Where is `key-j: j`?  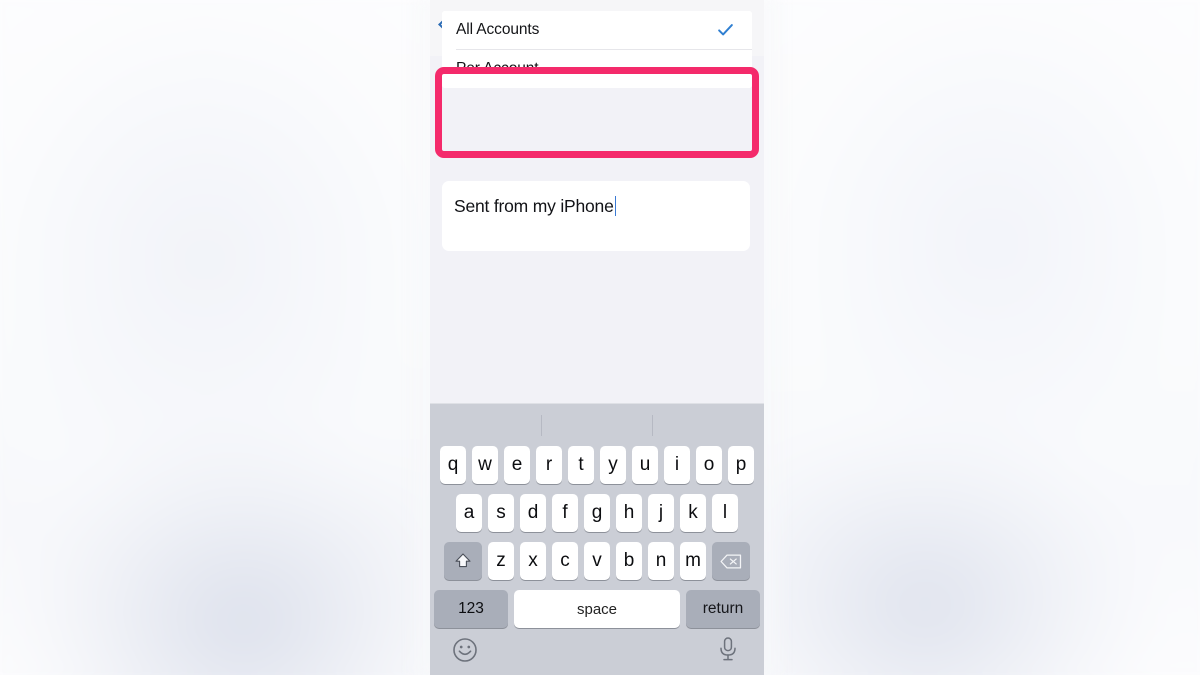 key-j: j is located at coordinates (661, 513).